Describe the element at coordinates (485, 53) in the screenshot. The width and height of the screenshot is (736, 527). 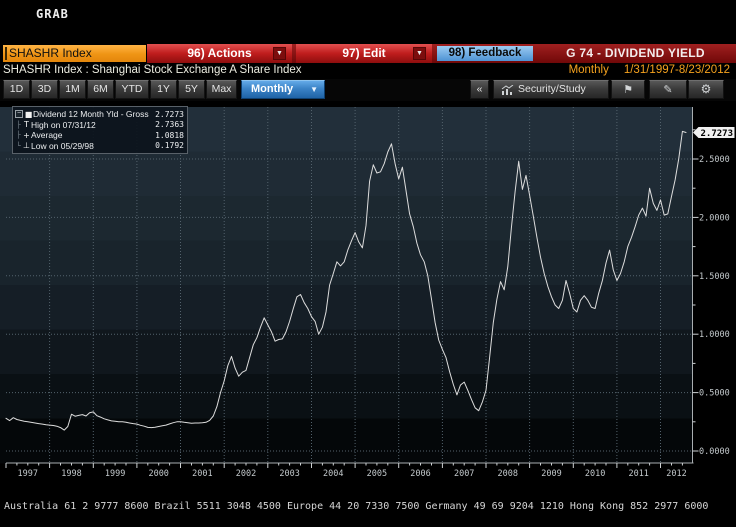
I see `feedback-button: 98) Feedback` at that location.